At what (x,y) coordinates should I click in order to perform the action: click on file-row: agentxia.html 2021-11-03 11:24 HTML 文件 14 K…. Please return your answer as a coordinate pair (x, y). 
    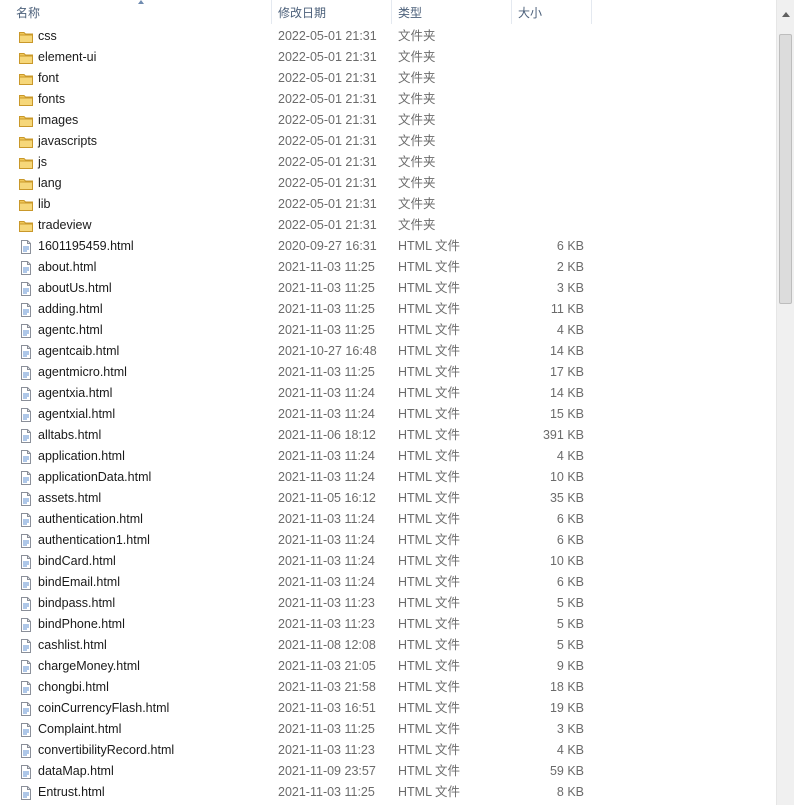
    Looking at the image, I should click on (388, 393).